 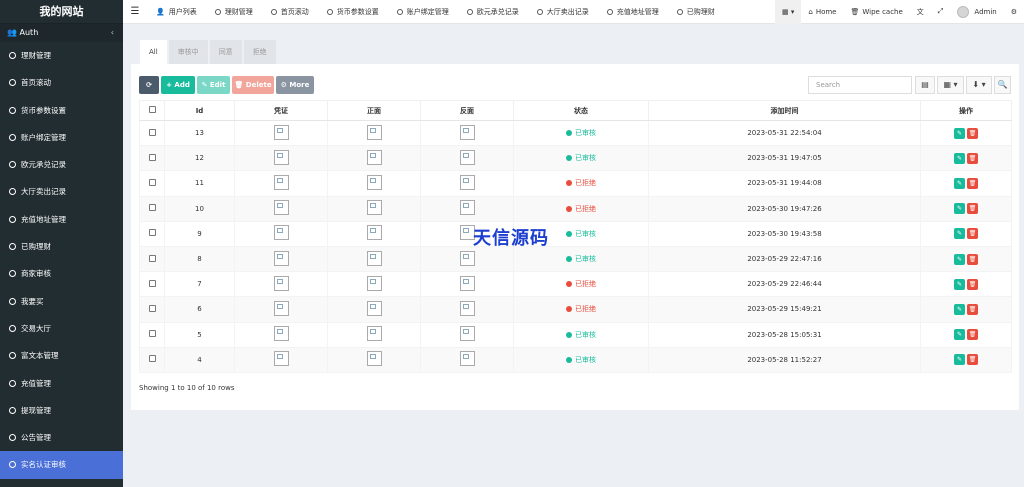 I want to click on sidebar-item: 账户绑定管理, so click(x=61, y=137).